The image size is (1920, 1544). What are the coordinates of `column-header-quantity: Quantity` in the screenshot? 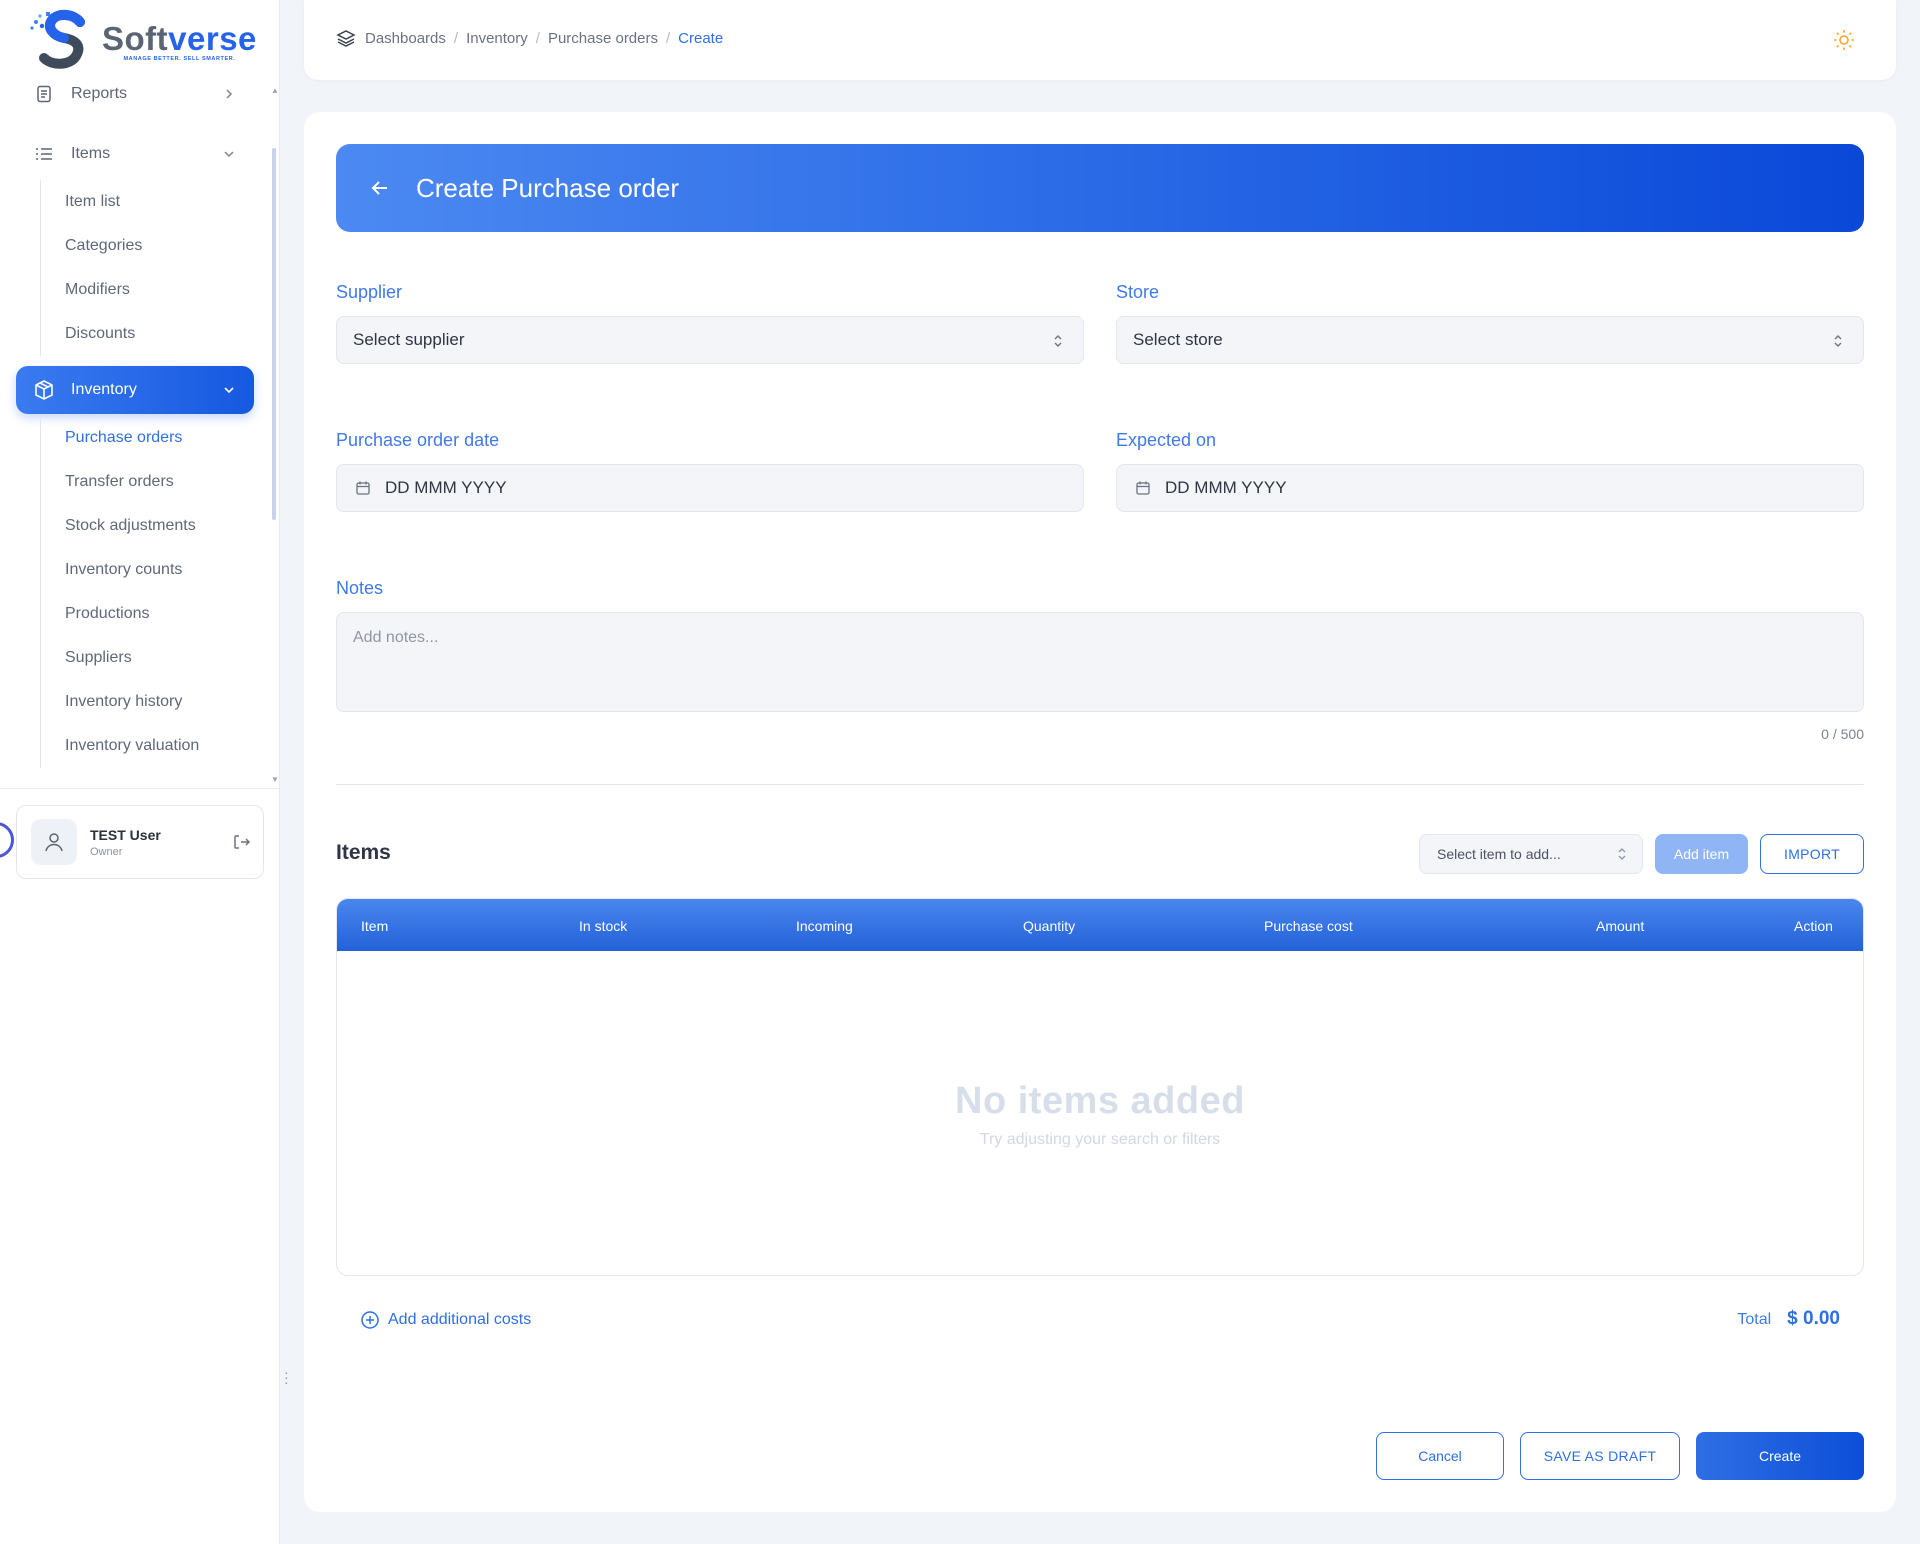 It's located at (1049, 926).